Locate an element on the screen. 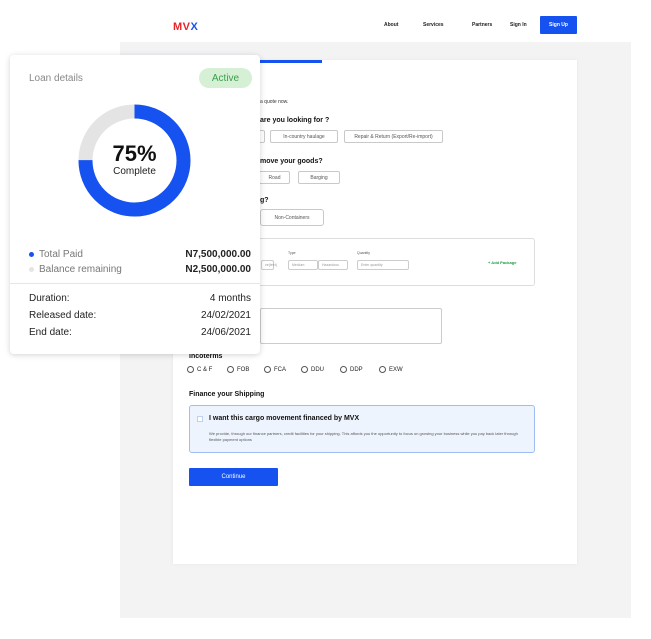 The height and width of the screenshot is (639, 651). quantity-input: Enter quantity is located at coordinates (383, 265).